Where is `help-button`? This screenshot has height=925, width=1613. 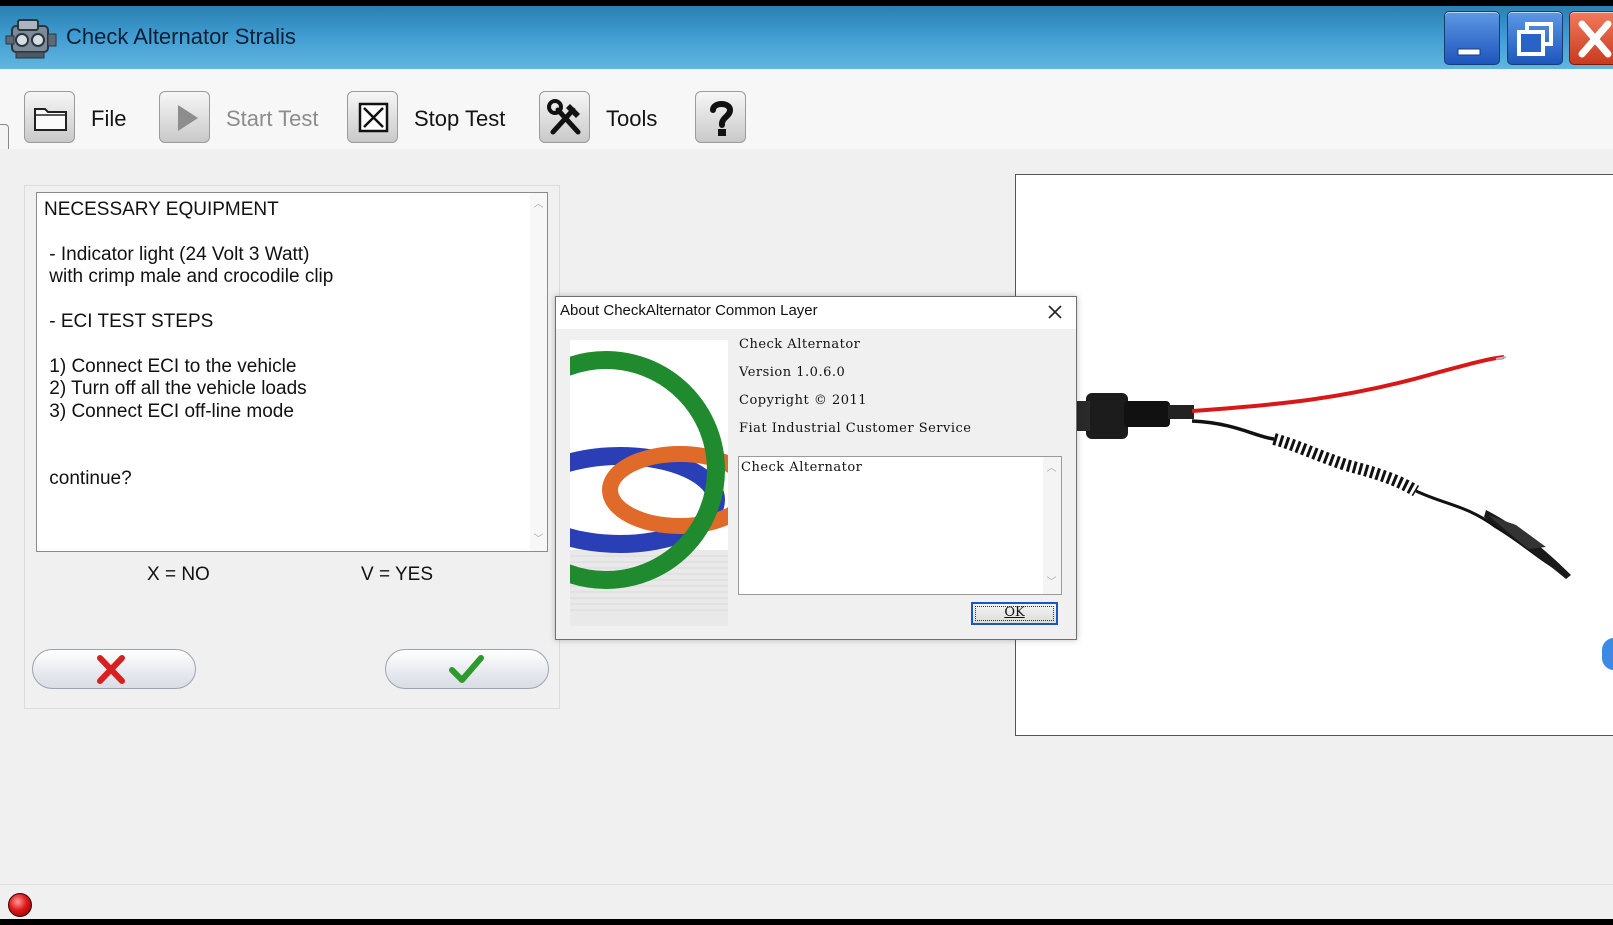 help-button is located at coordinates (720, 117).